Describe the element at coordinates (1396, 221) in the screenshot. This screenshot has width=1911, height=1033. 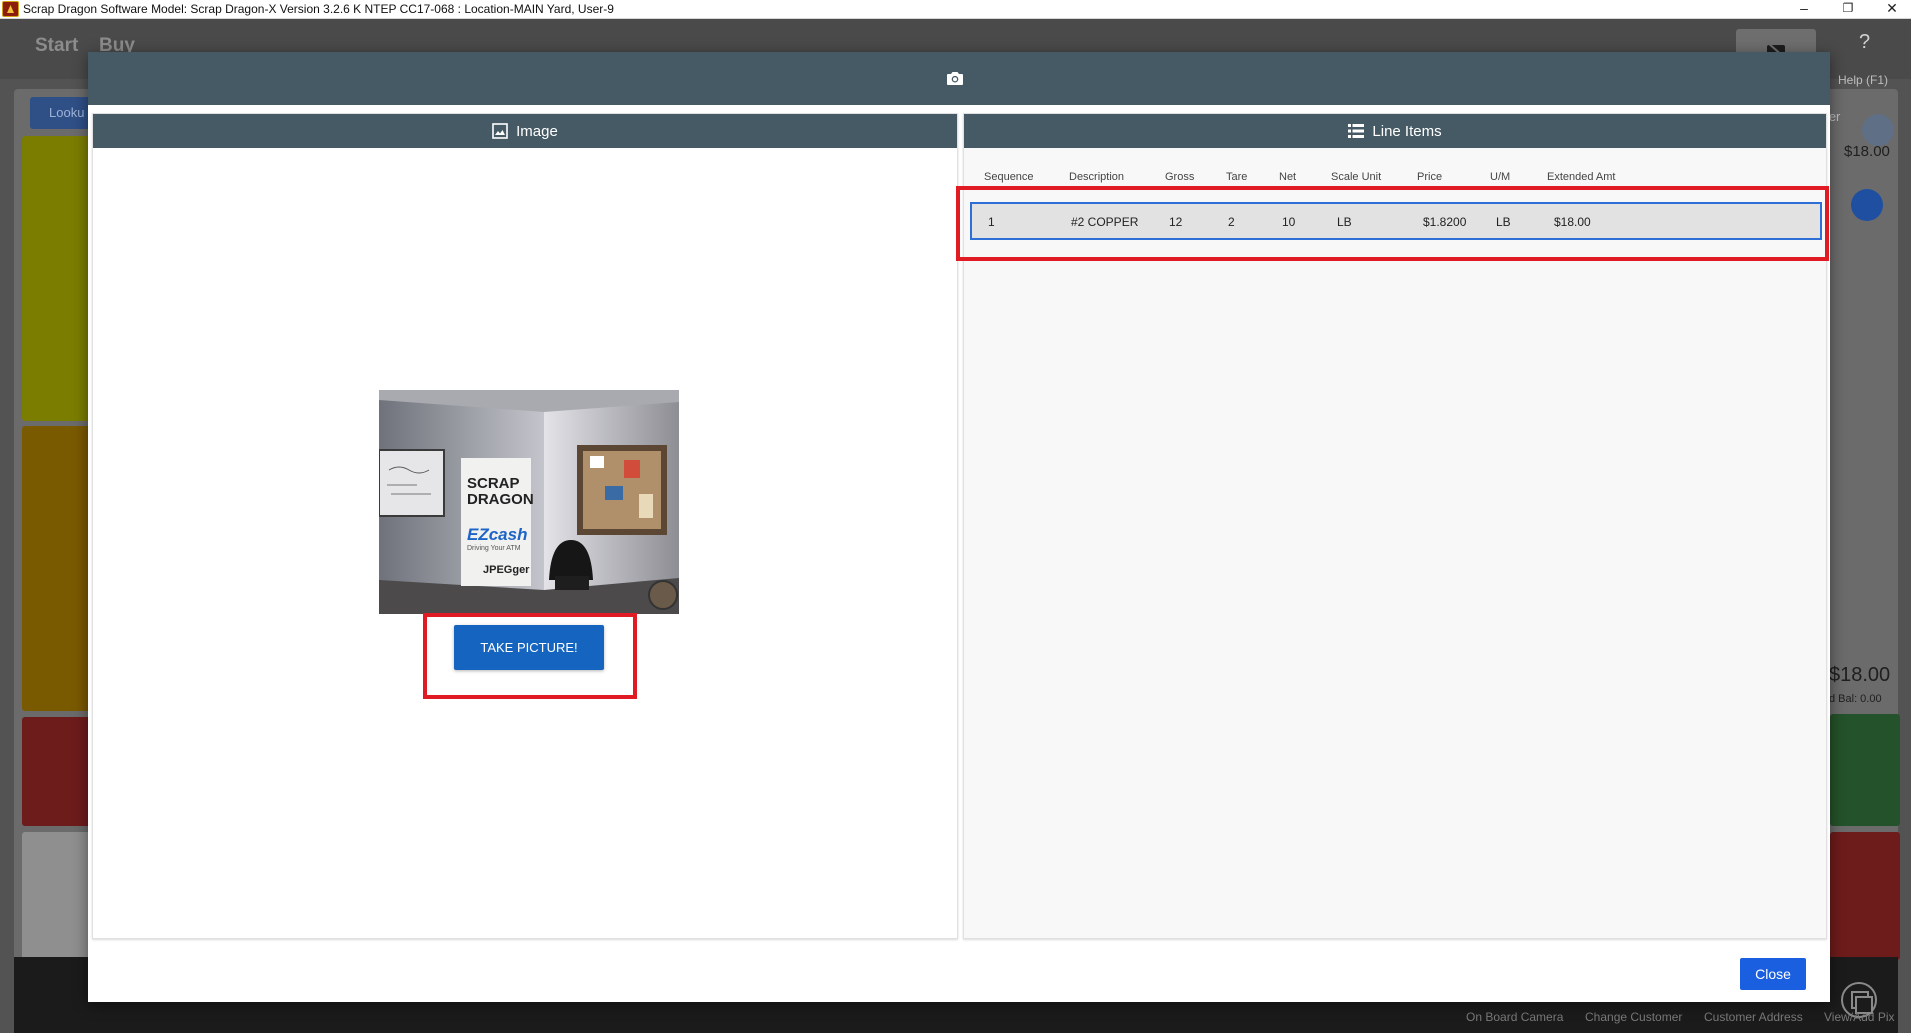
I see `table-row: 1 #2 COPPER 12 2 10 LB $1.8200 LB $18.00` at that location.